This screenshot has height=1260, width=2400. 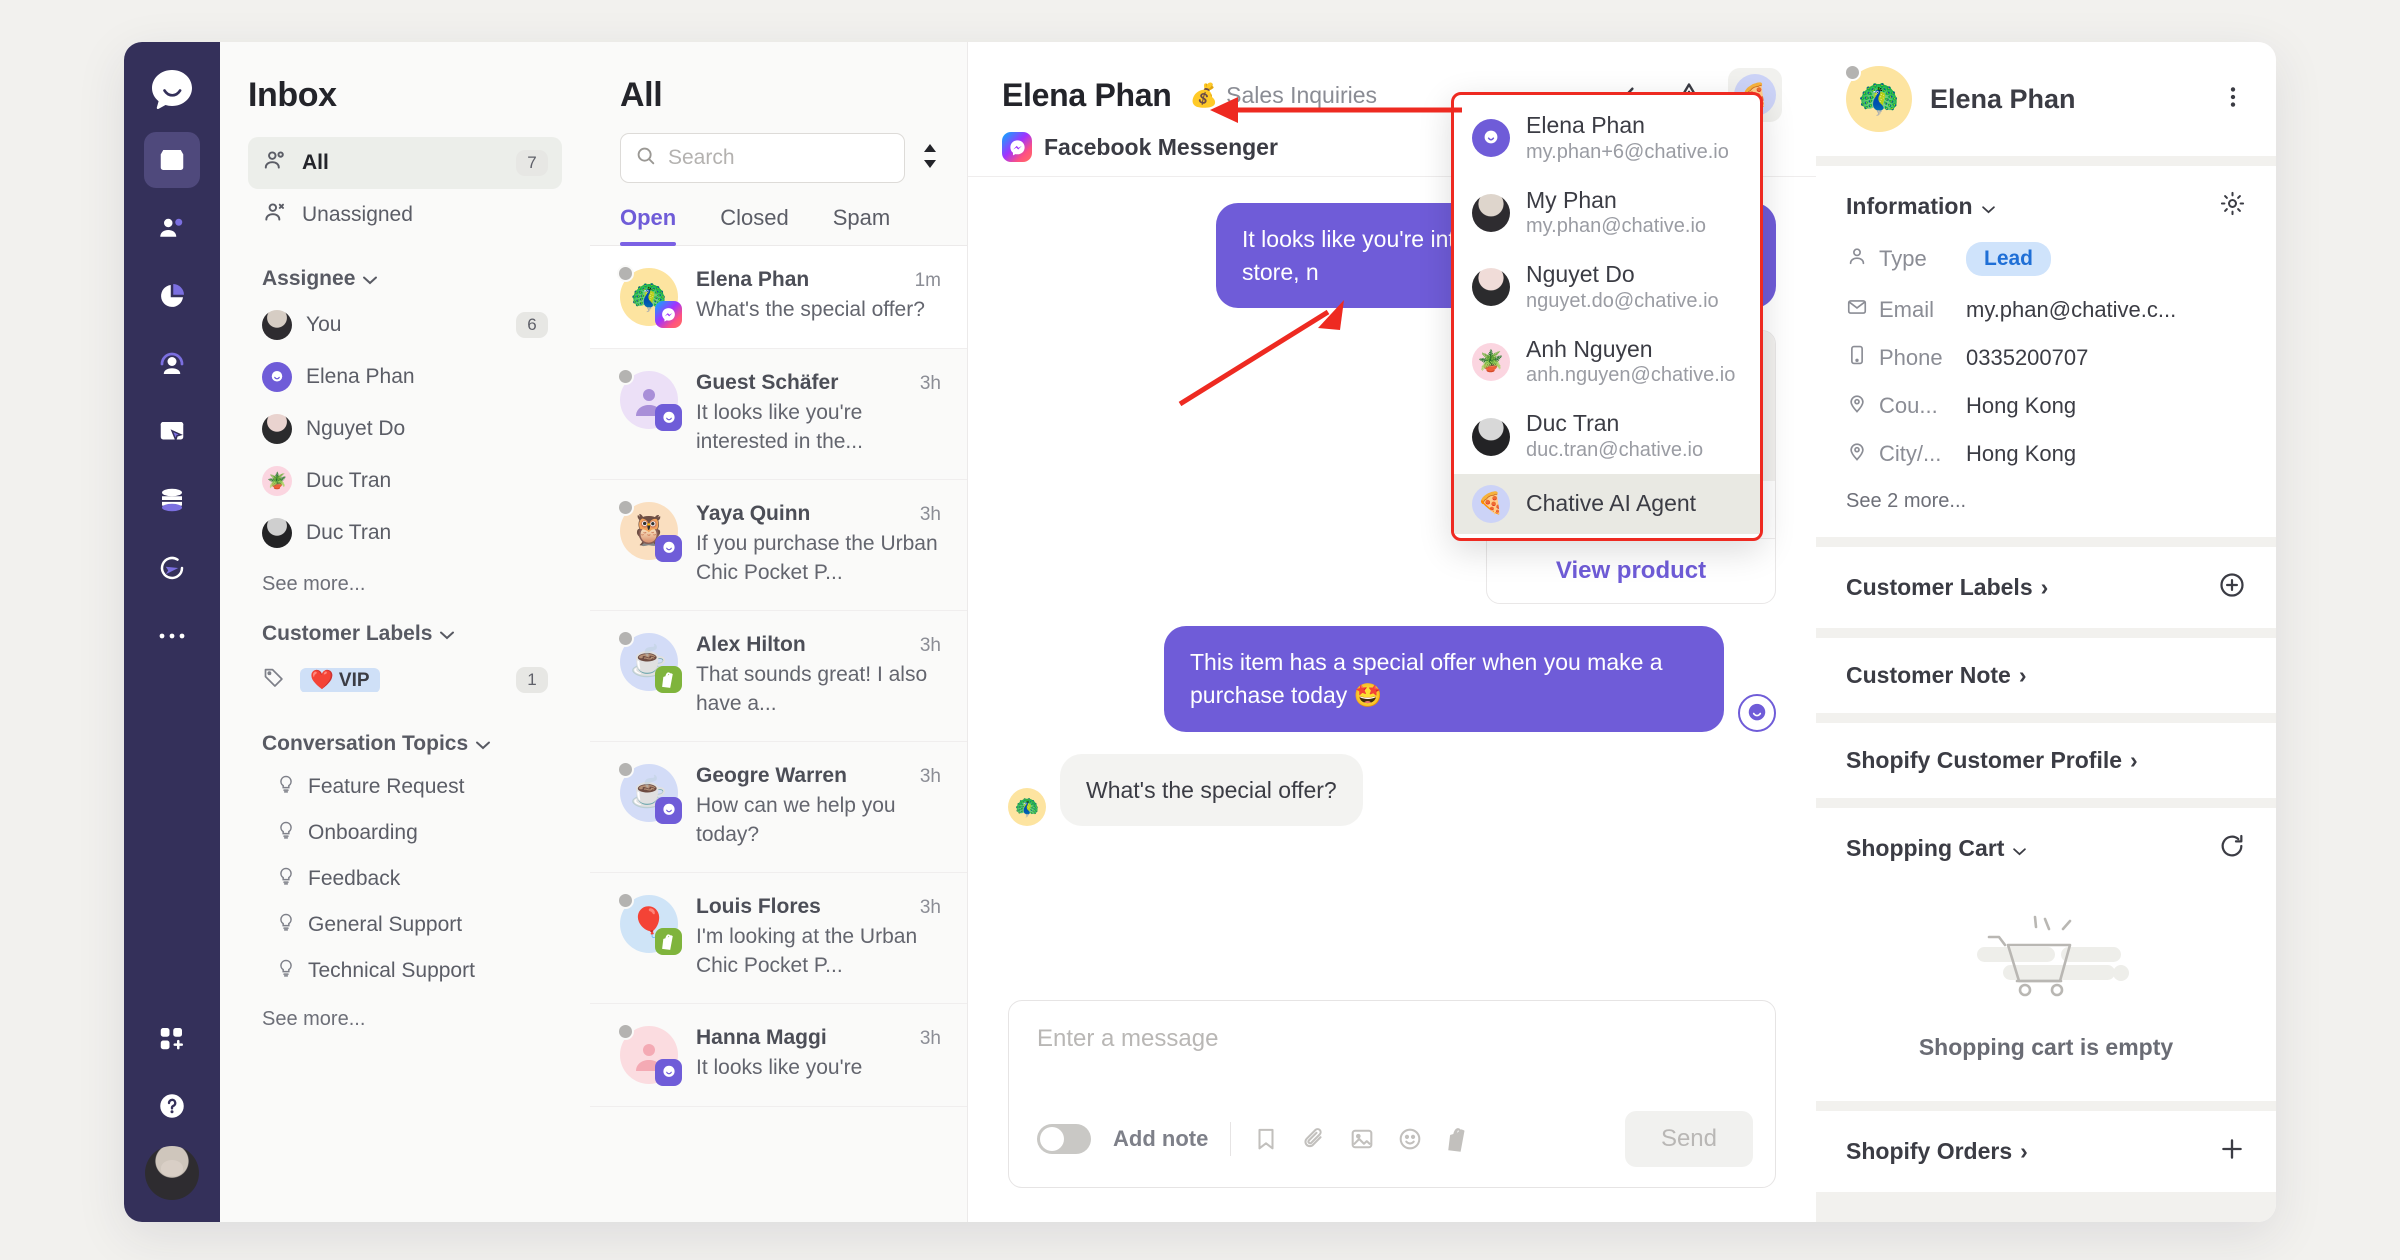 What do you see at coordinates (1027, 807) in the screenshot?
I see `sender-avatar: 🦚` at bounding box center [1027, 807].